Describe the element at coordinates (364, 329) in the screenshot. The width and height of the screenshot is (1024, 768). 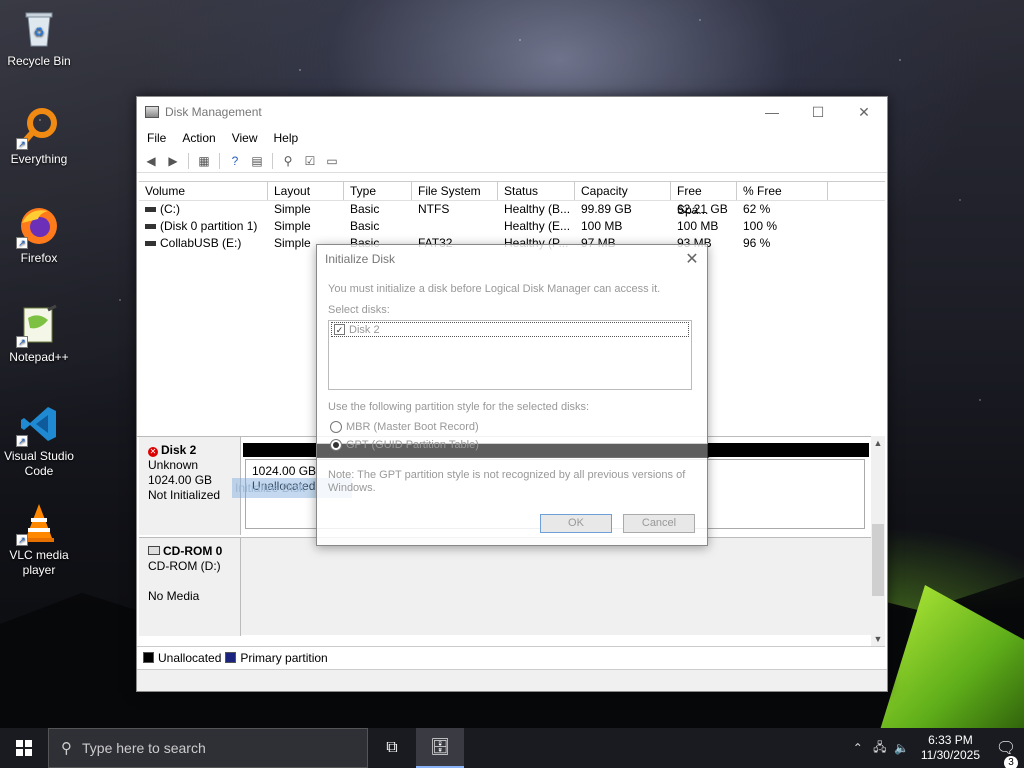
I see `disk-item-label: Disk 2` at that location.